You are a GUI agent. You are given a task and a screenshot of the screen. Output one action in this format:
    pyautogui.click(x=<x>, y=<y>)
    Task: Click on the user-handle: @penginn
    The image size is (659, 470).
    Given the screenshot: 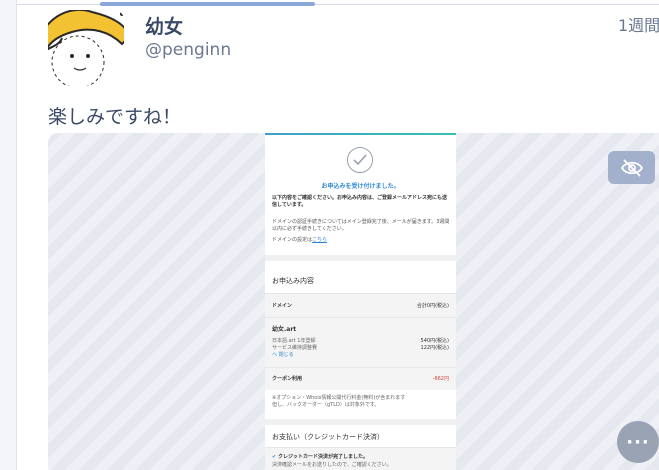 What is the action you would take?
    pyautogui.click(x=188, y=50)
    